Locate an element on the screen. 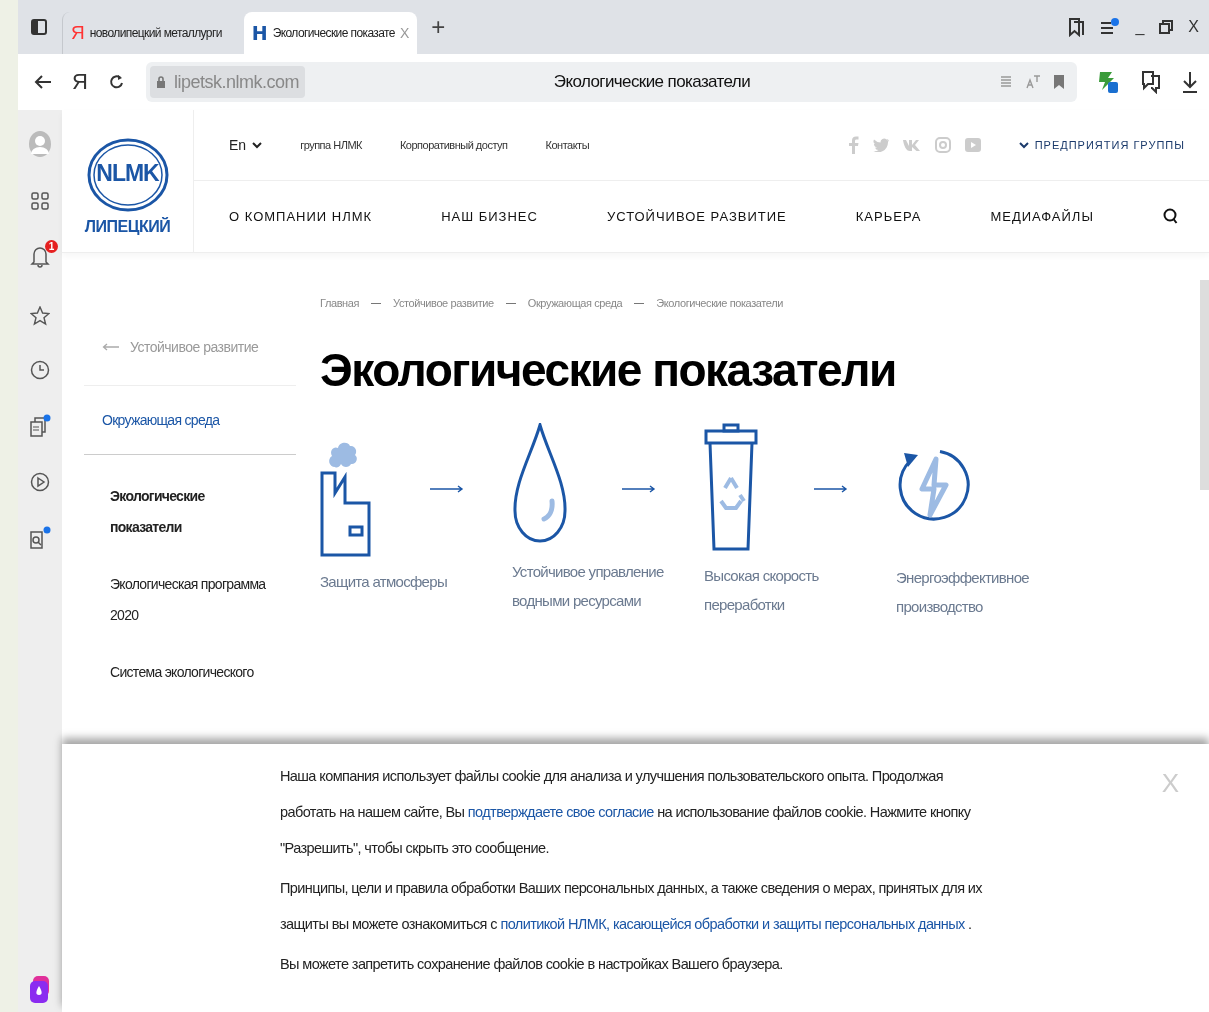 The height and width of the screenshot is (1012, 1209). cookie-notice-text: Наша компания использует файлы cookie для анализа и улучшения пользовательского опыта. Продолжая работать на нашем сайте, Вы подтверждаете свое согласие на использование файлов cookie. Нажмите кнопку "Разрешить", чтобы скрыть это сообщение. is located at coordinates (626, 812).